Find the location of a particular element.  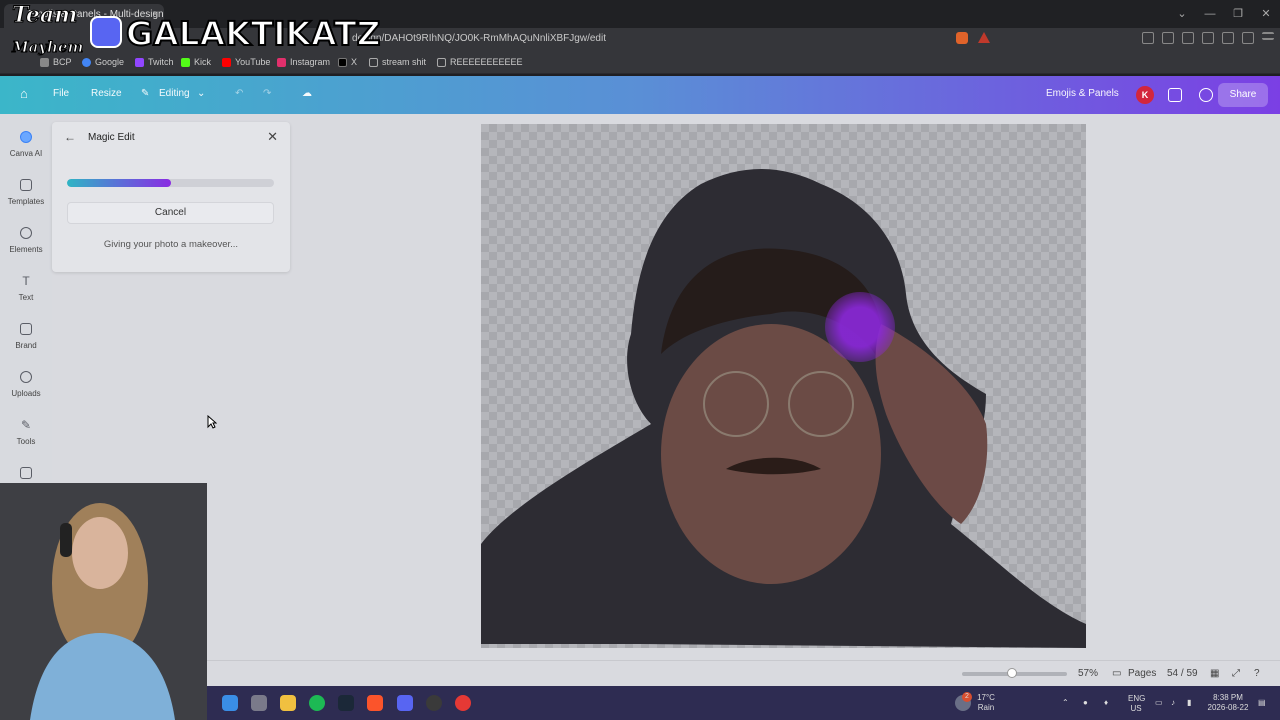

avatar: K is located at coordinates (1145, 95).